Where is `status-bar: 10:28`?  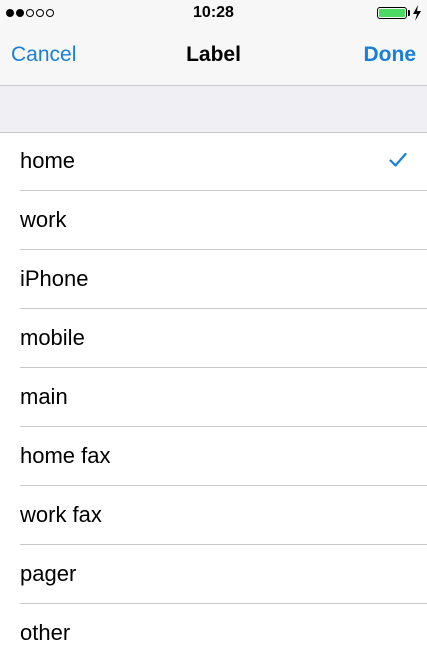 status-bar: 10:28 is located at coordinates (213, 14).